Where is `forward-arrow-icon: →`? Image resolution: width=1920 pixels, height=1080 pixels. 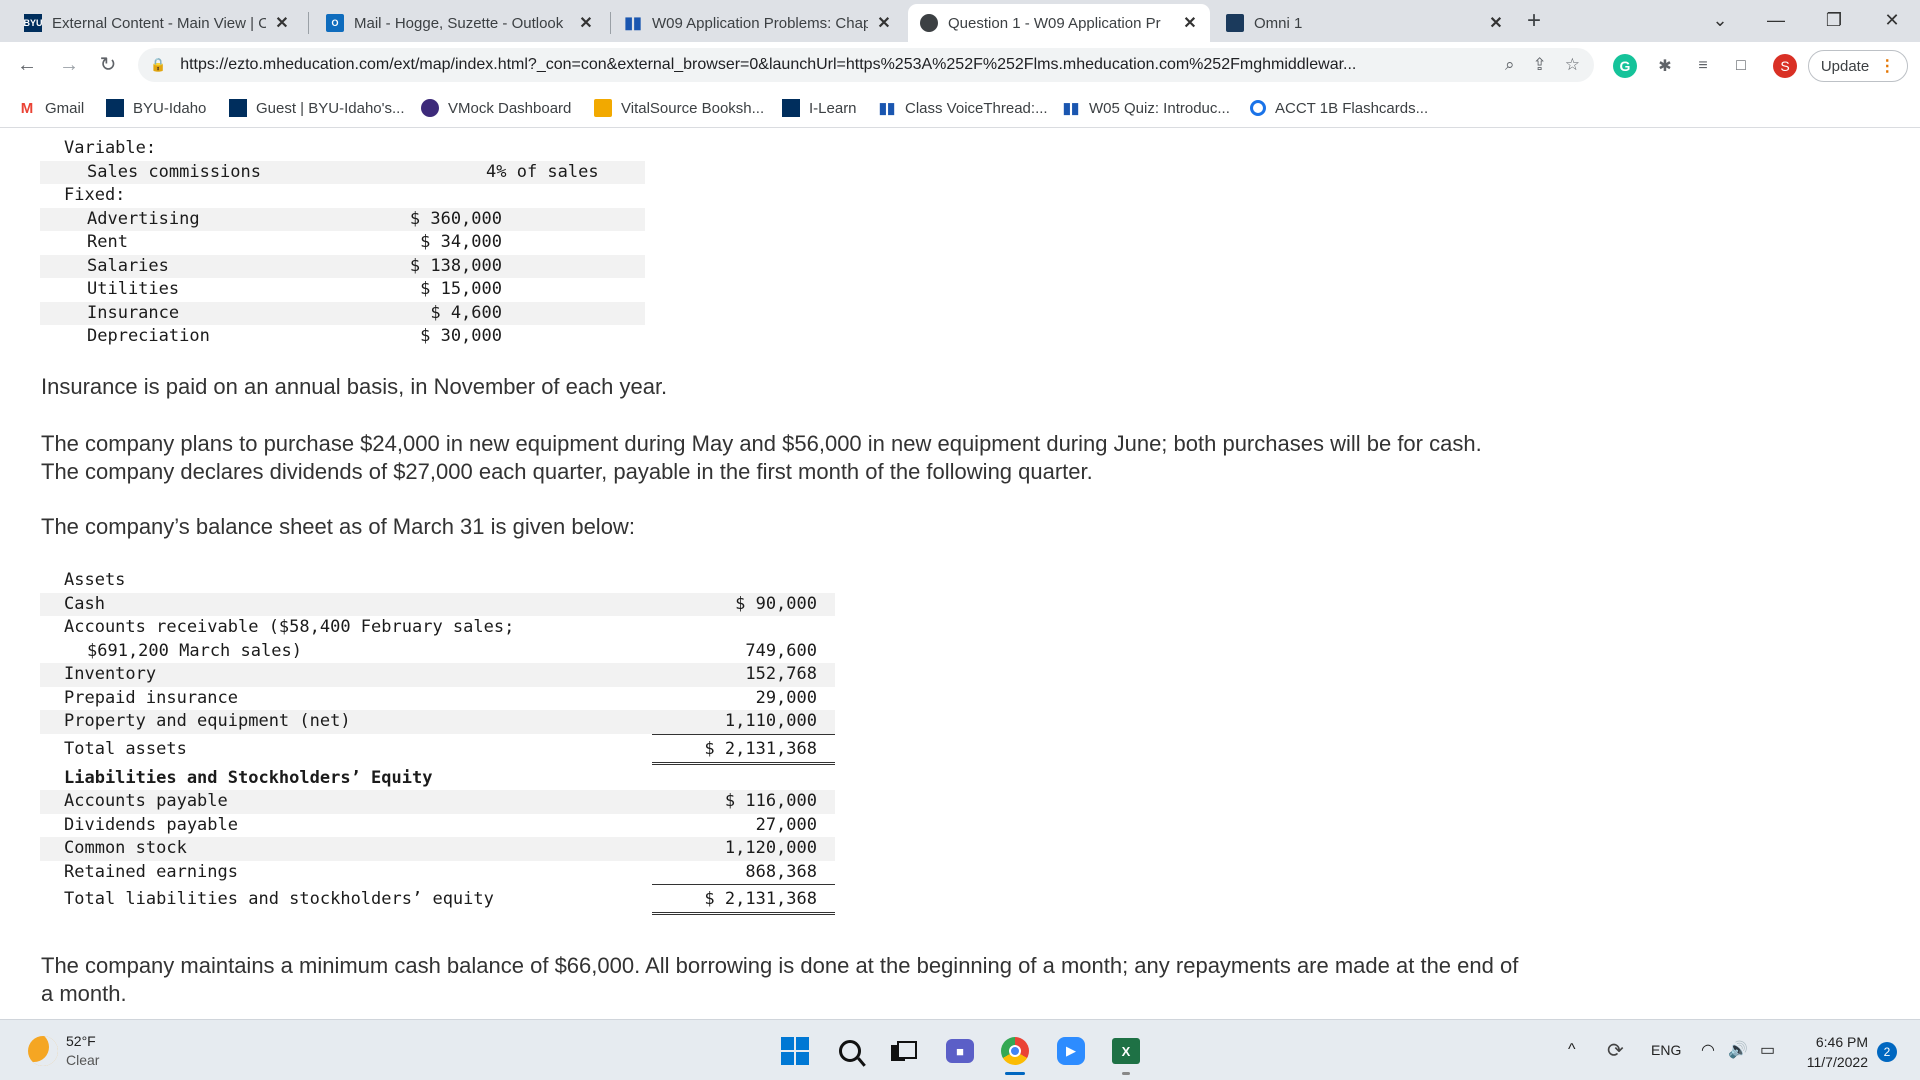
forward-arrow-icon: → is located at coordinates (69, 65).